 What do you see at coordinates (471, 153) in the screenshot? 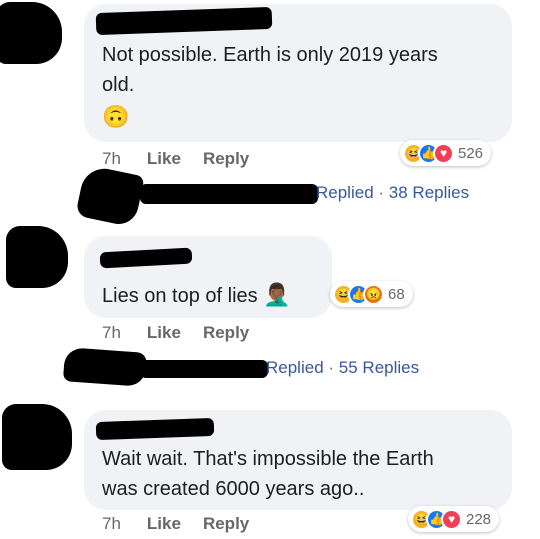
I see `reaction-count: 526` at bounding box center [471, 153].